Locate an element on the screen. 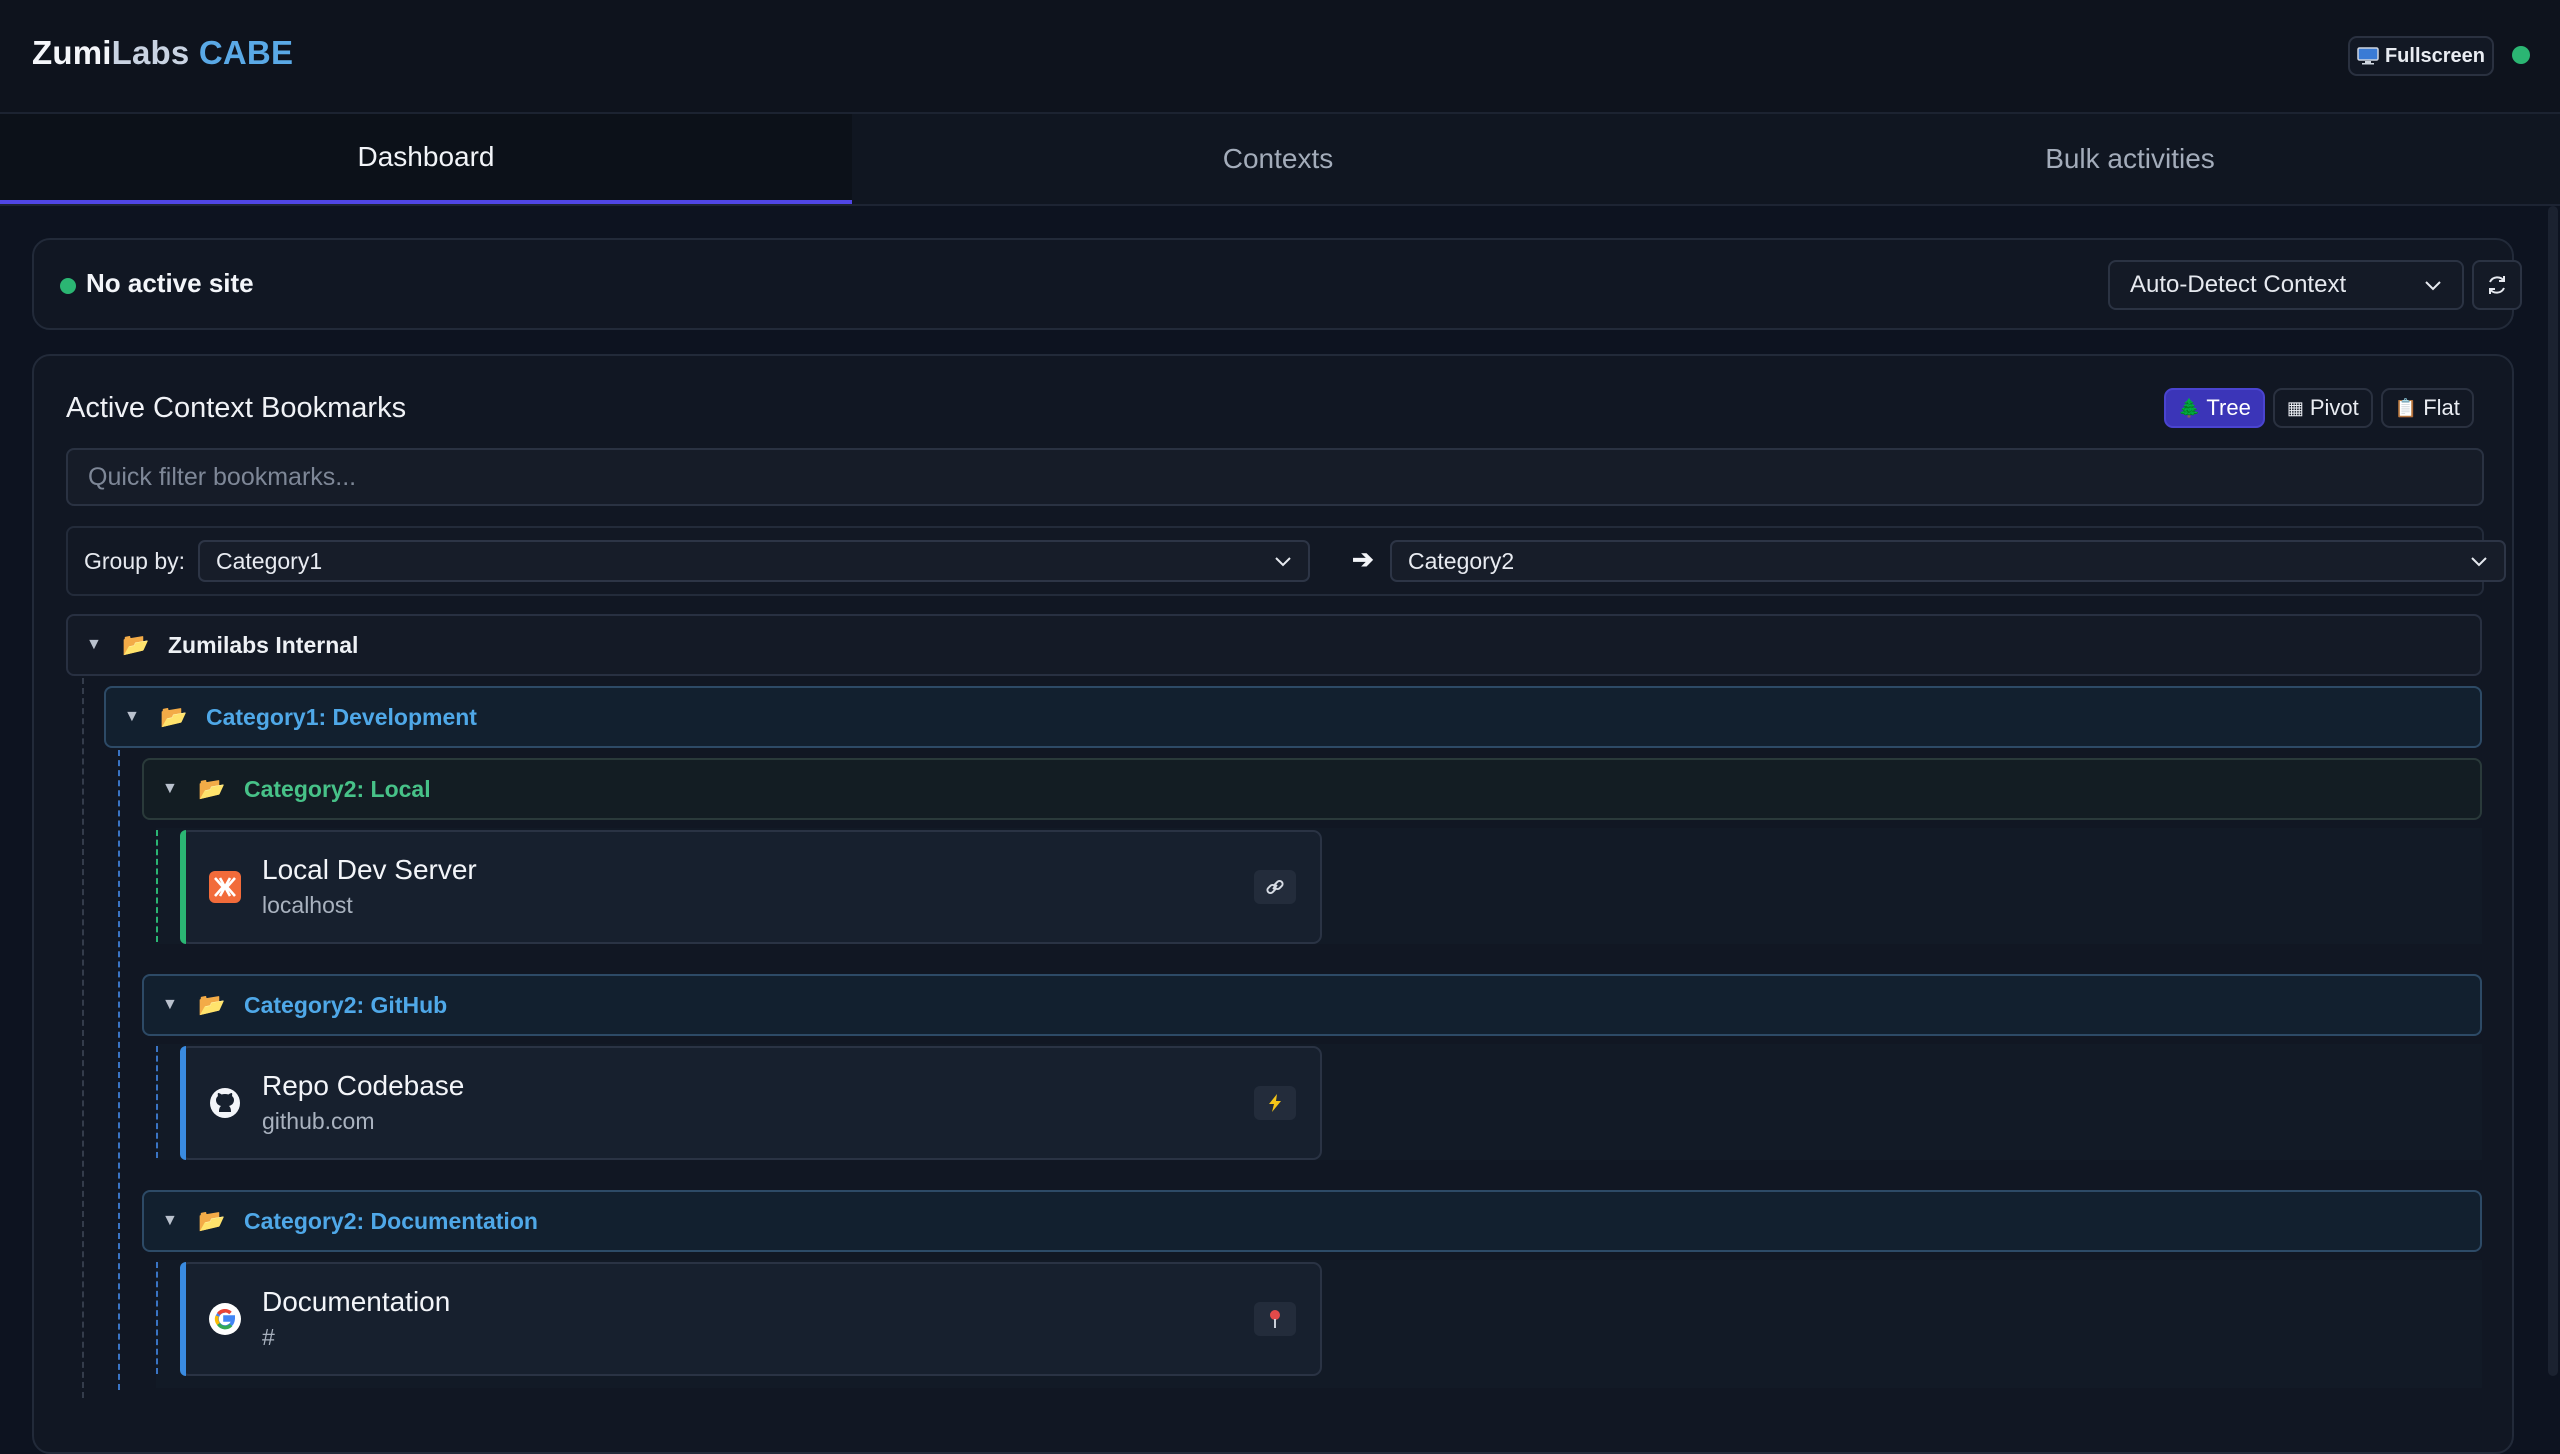 This screenshot has height=1454, width=2560. monitor-icon is located at coordinates (2368, 56).